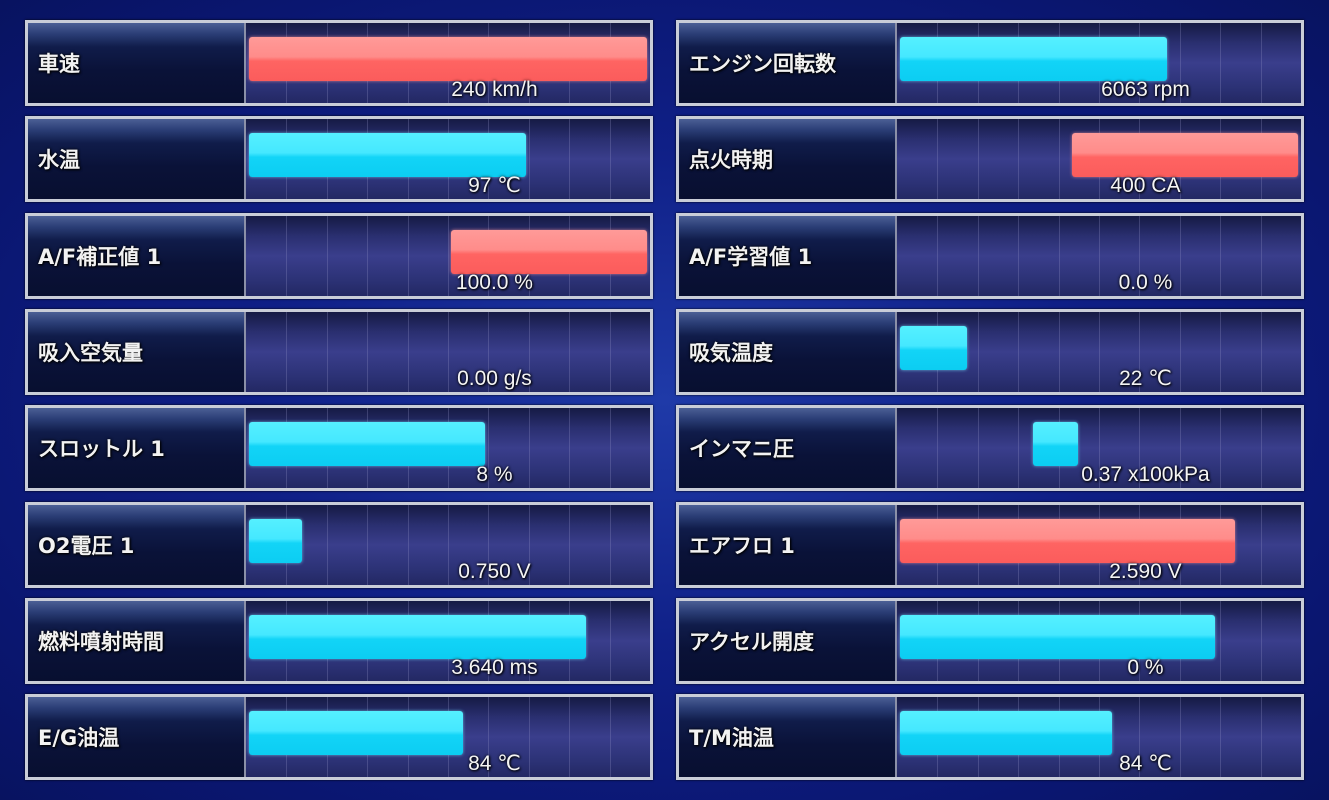 Image resolution: width=1329 pixels, height=800 pixels. I want to click on gauge-panel: A/F学習値 1 0.0 %, so click(990, 255).